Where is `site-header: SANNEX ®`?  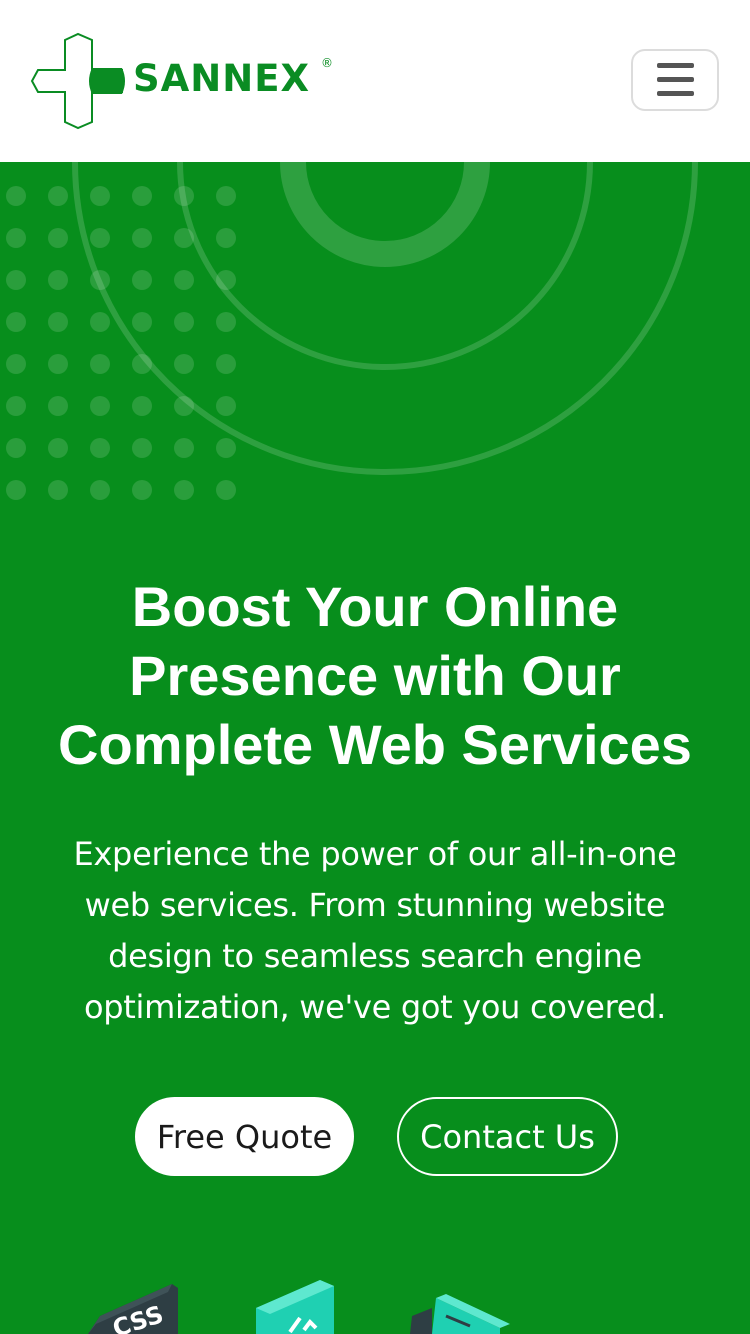
site-header: SANNEX ® is located at coordinates (375, 81).